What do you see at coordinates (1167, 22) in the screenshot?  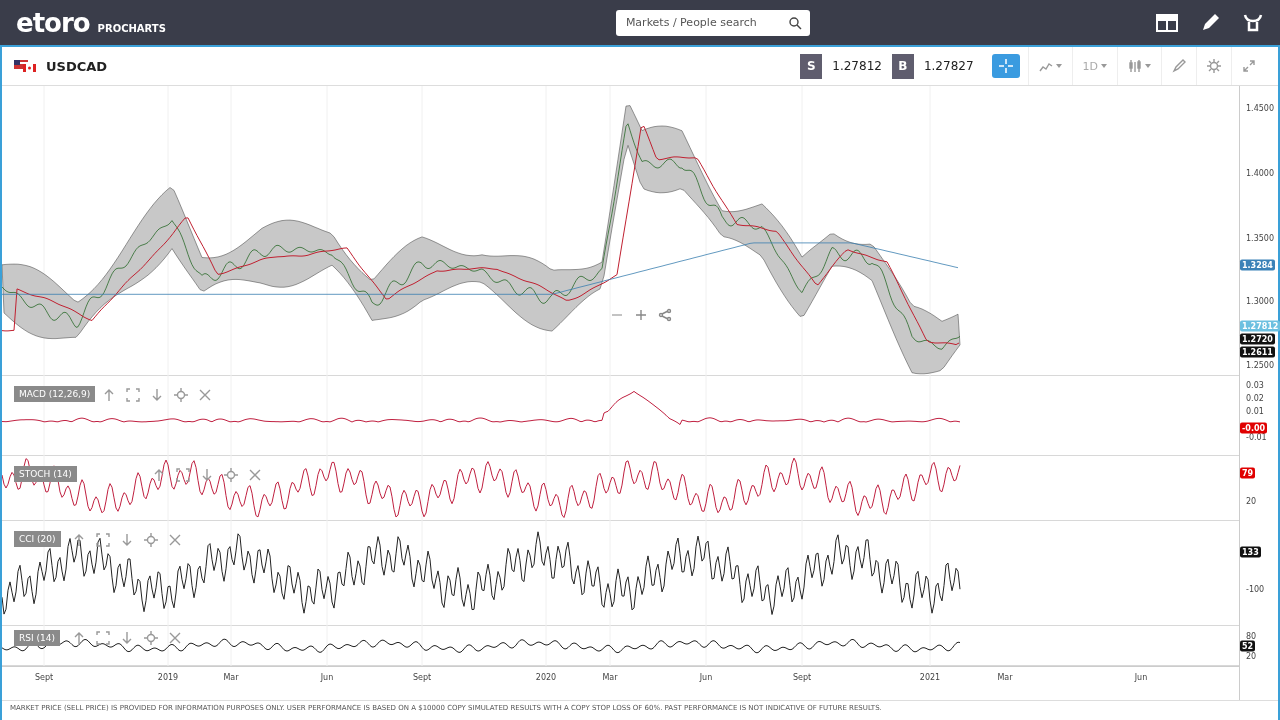 I see `layout-icon` at bounding box center [1167, 22].